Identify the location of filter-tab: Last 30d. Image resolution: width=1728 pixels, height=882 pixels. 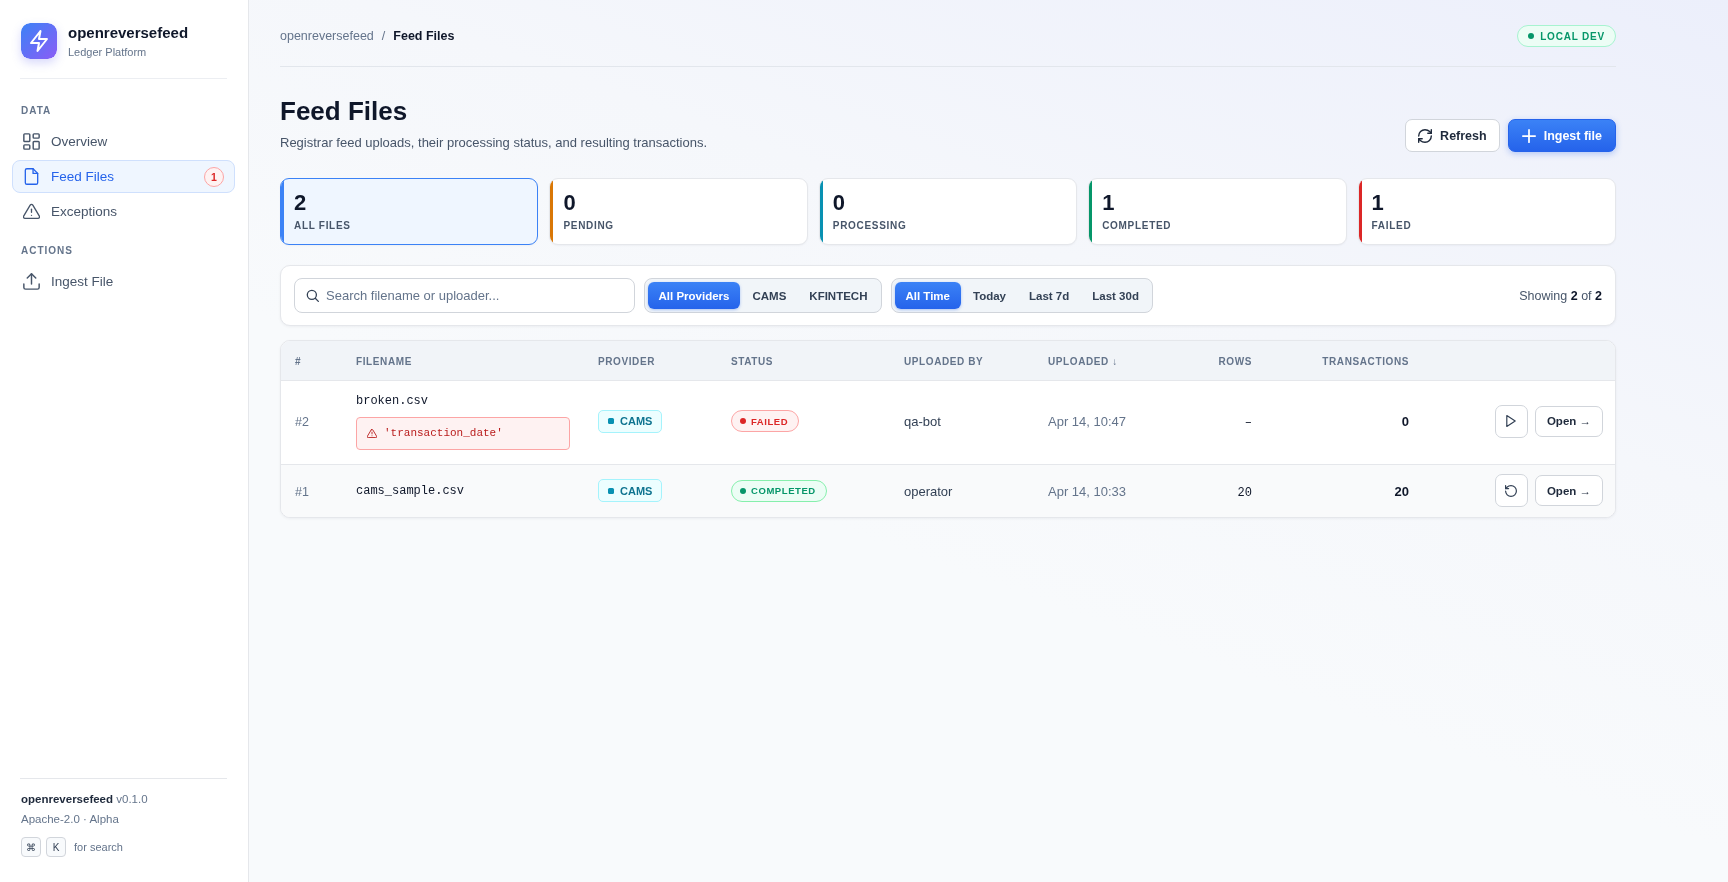
(1115, 295).